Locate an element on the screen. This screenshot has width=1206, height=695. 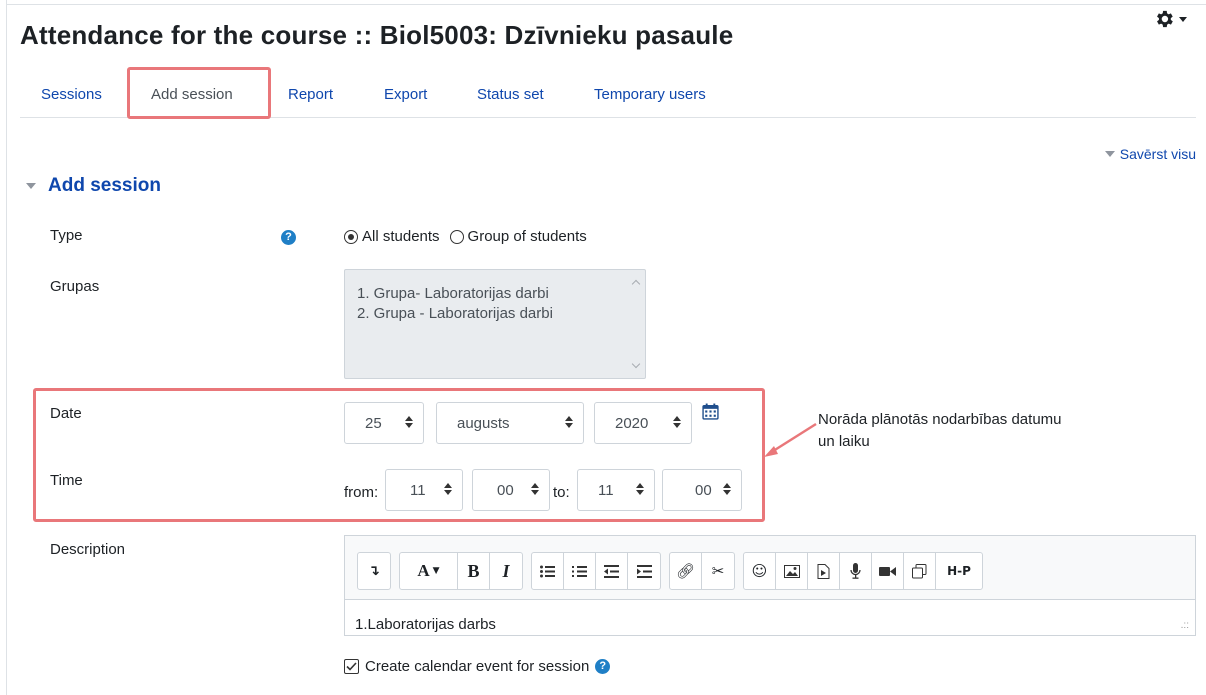
editor-toolbar: ↴ A ▼ B I 🔗︎ ✂︎ ☺ H-P is located at coordinates (670, 571).